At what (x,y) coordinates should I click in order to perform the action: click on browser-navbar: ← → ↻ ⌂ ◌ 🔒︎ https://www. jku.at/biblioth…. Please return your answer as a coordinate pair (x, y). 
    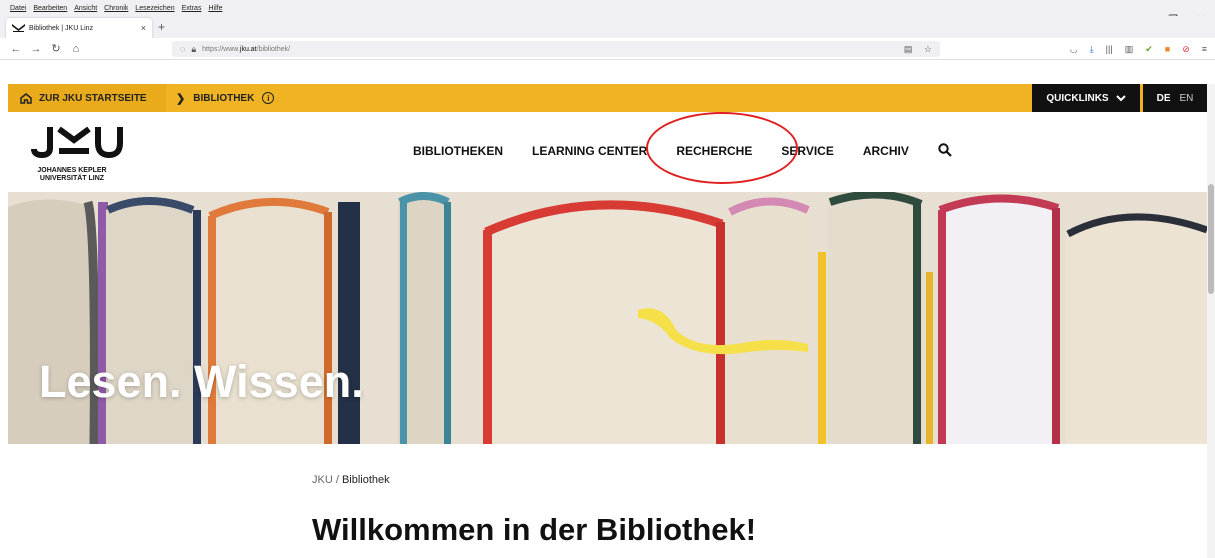
    Looking at the image, I should click on (607, 49).